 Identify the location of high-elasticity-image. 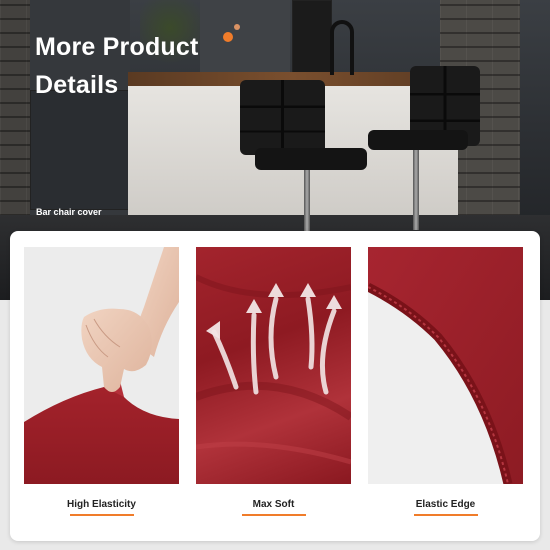
(101, 365).